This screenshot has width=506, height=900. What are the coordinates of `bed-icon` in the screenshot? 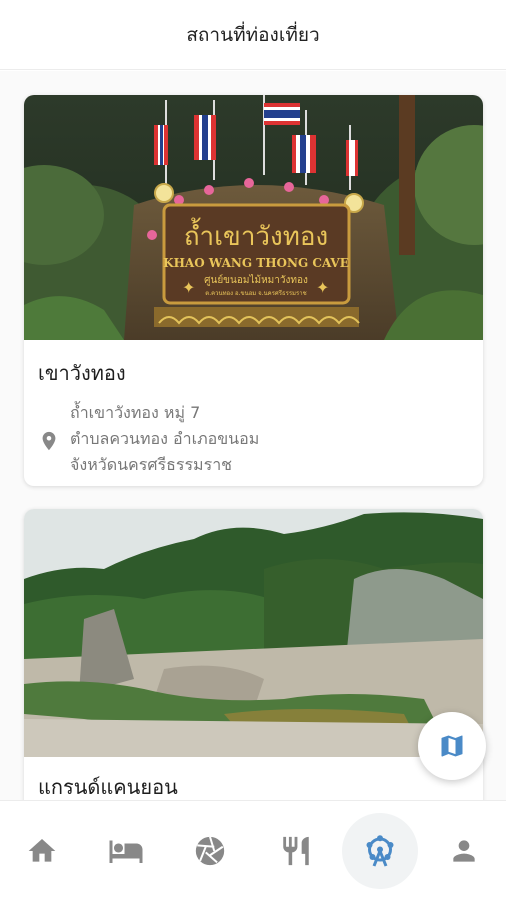 It's located at (126, 851).